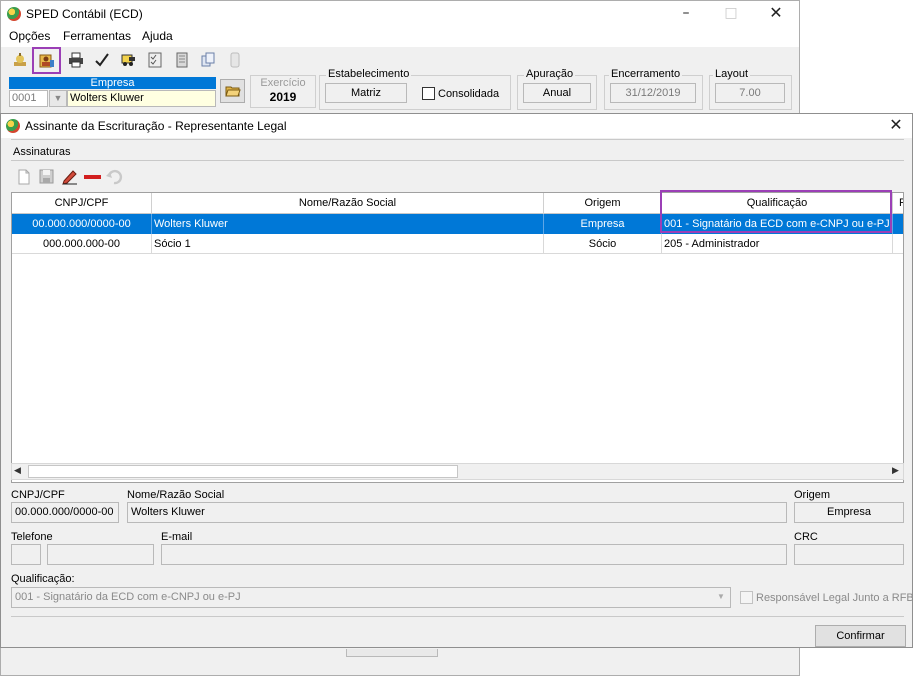 Image resolution: width=913 pixels, height=676 pixels. I want to click on open-folder-icon, so click(232, 91).